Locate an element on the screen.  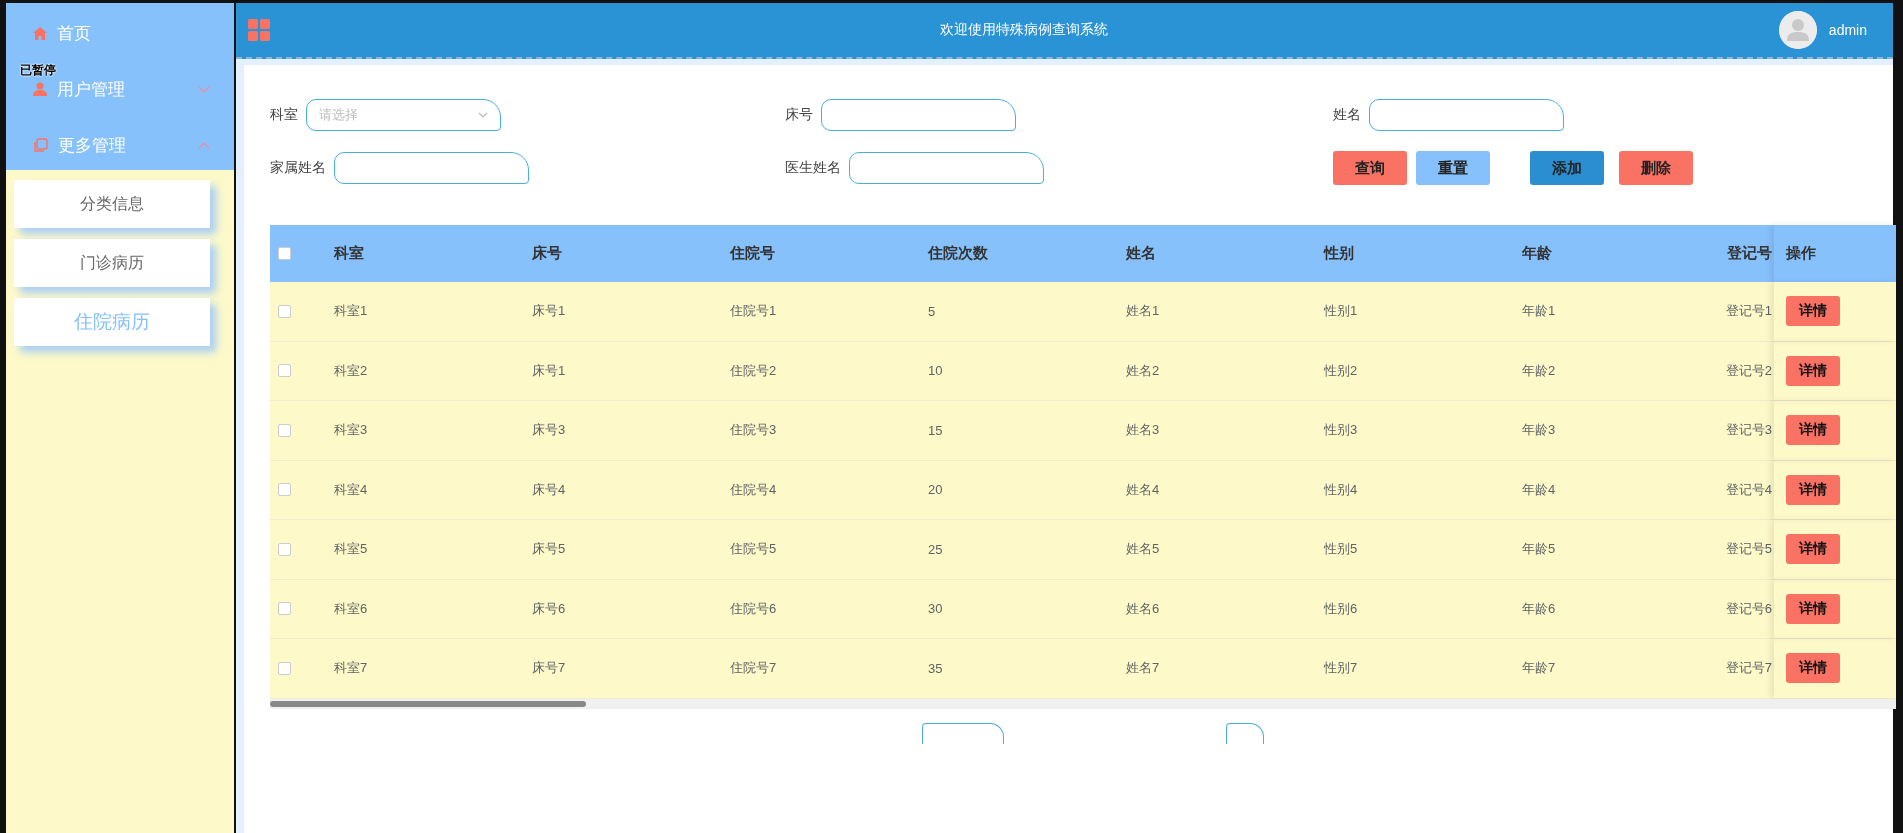
table-cell: 年龄2 is located at coordinates (1539, 370).